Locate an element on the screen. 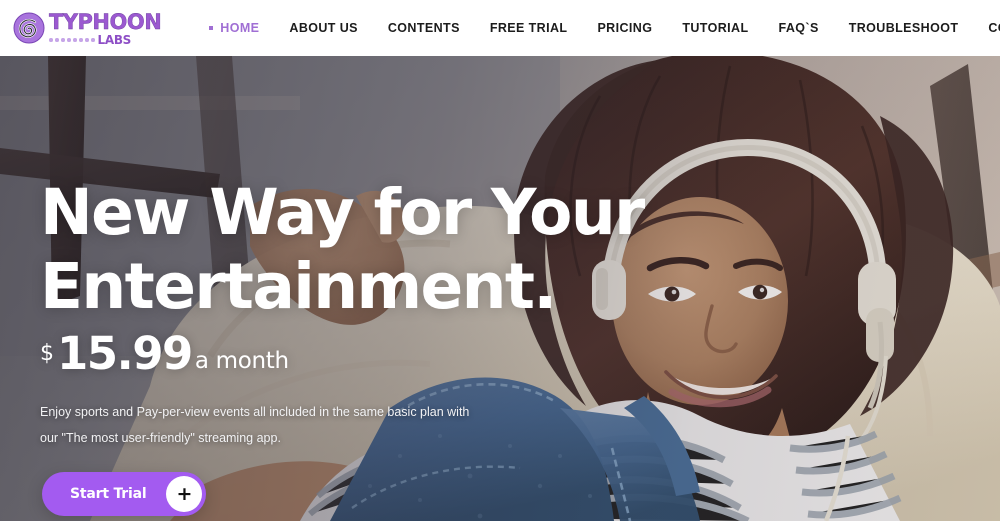  start-trial-label: Start Trial is located at coordinates (108, 494).